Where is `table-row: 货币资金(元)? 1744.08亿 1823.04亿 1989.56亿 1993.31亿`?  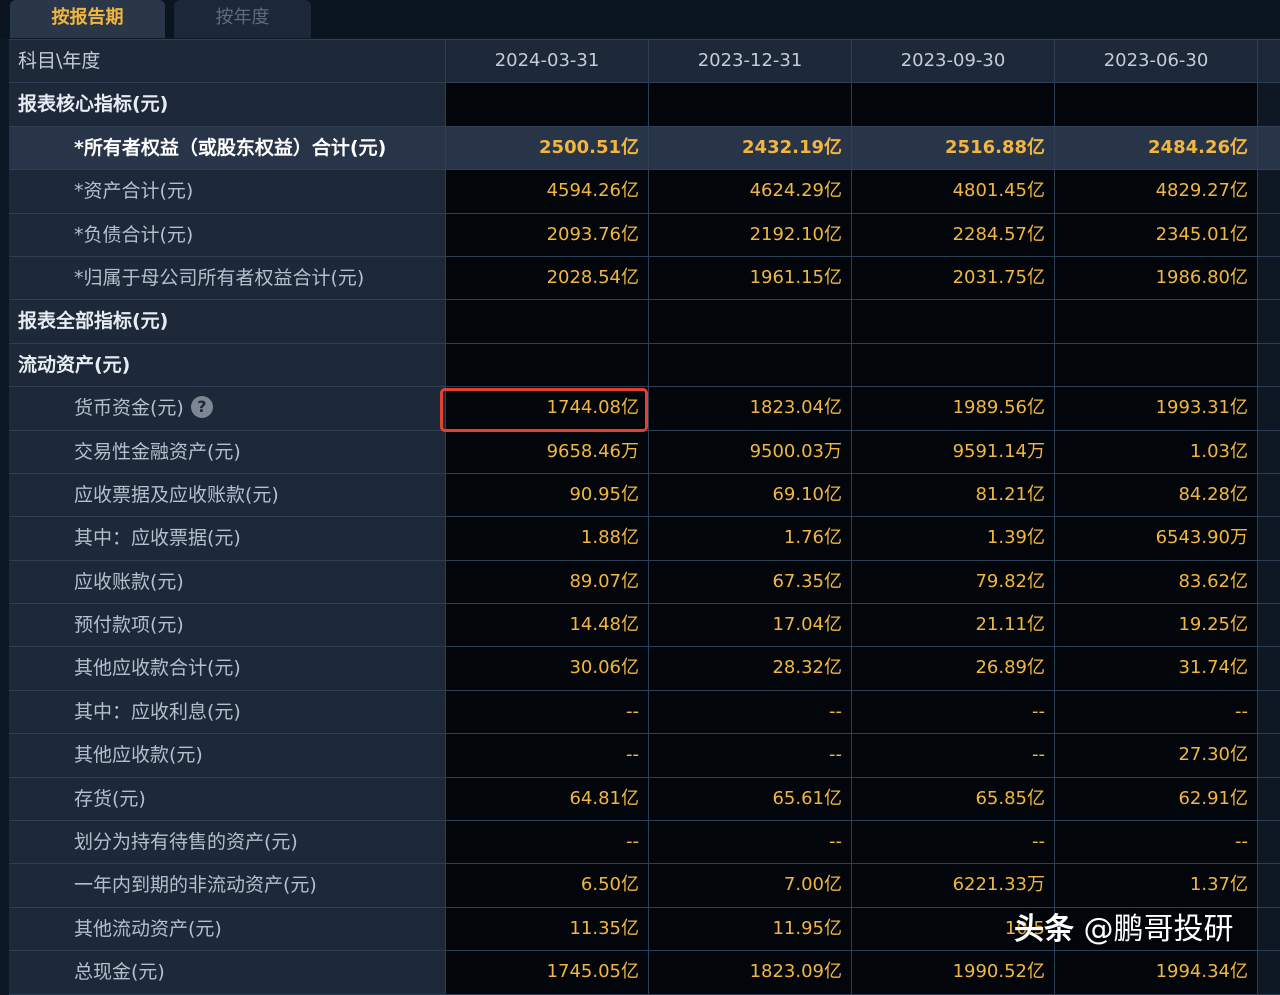
table-row: 货币资金(元)? 1744.08亿 1823.04亿 1989.56亿 1993.31亿 is located at coordinates (644, 409).